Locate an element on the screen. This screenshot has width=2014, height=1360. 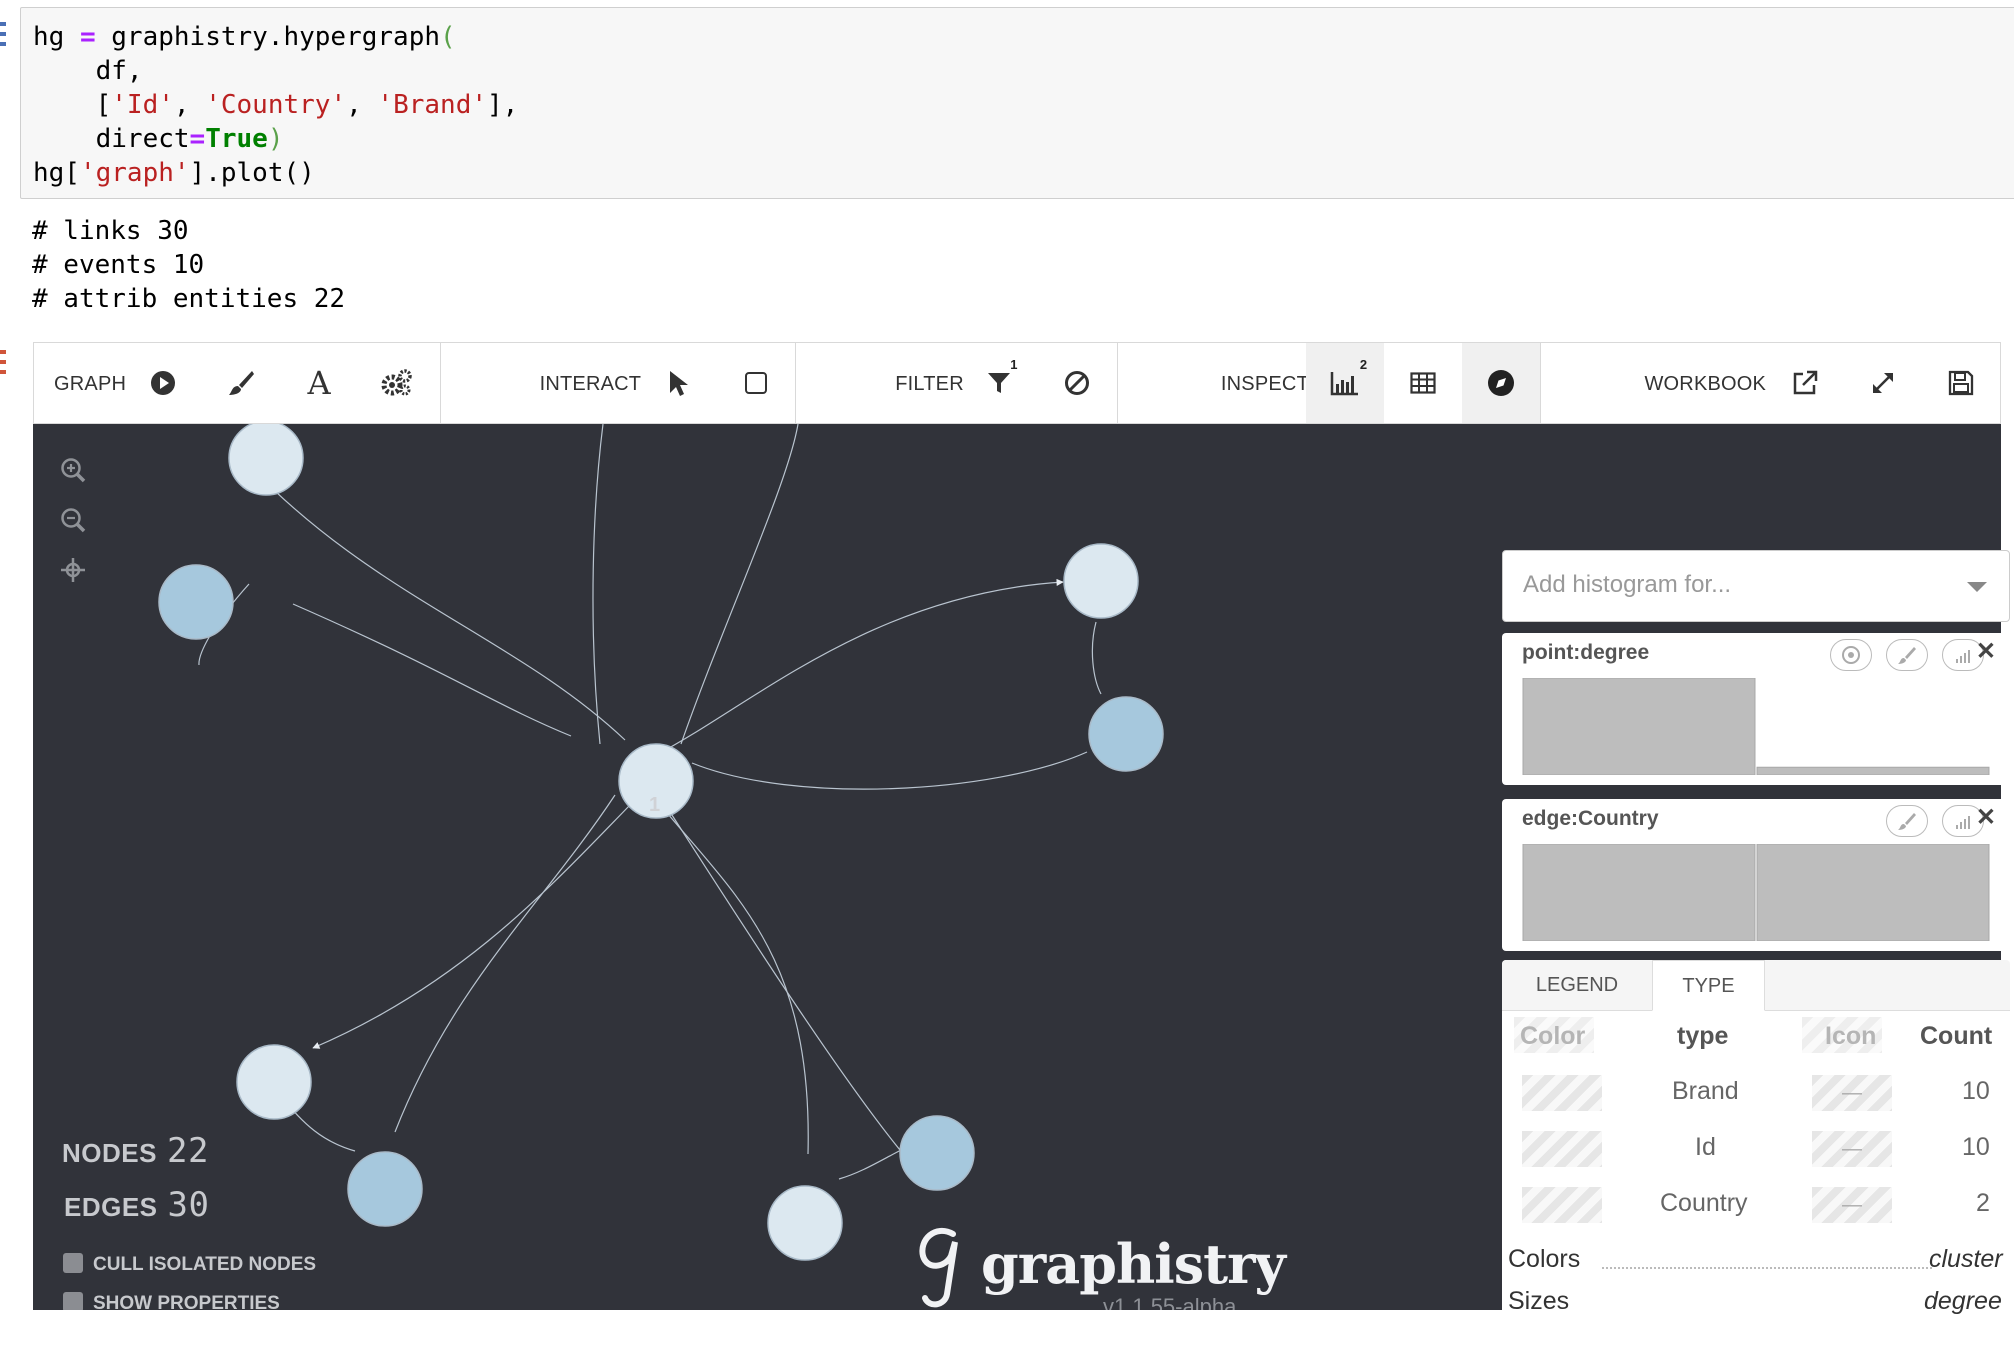
output-line: # links 30 is located at coordinates (110, 231).